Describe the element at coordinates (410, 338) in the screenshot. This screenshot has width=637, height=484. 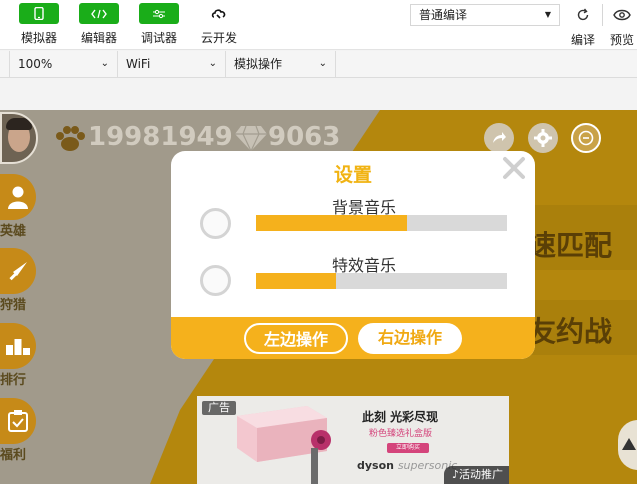
I see `right-control-button: 右边操作` at that location.